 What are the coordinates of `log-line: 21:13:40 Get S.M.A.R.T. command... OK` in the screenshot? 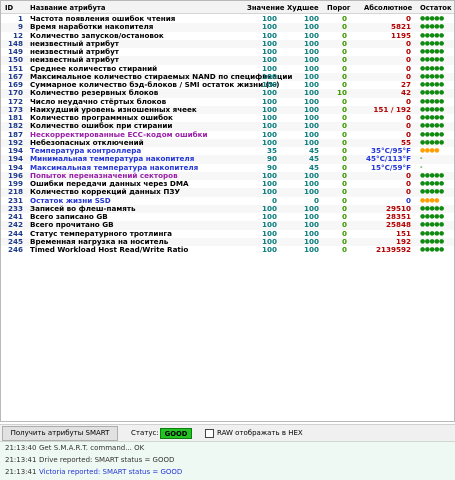 It's located at (227, 448).